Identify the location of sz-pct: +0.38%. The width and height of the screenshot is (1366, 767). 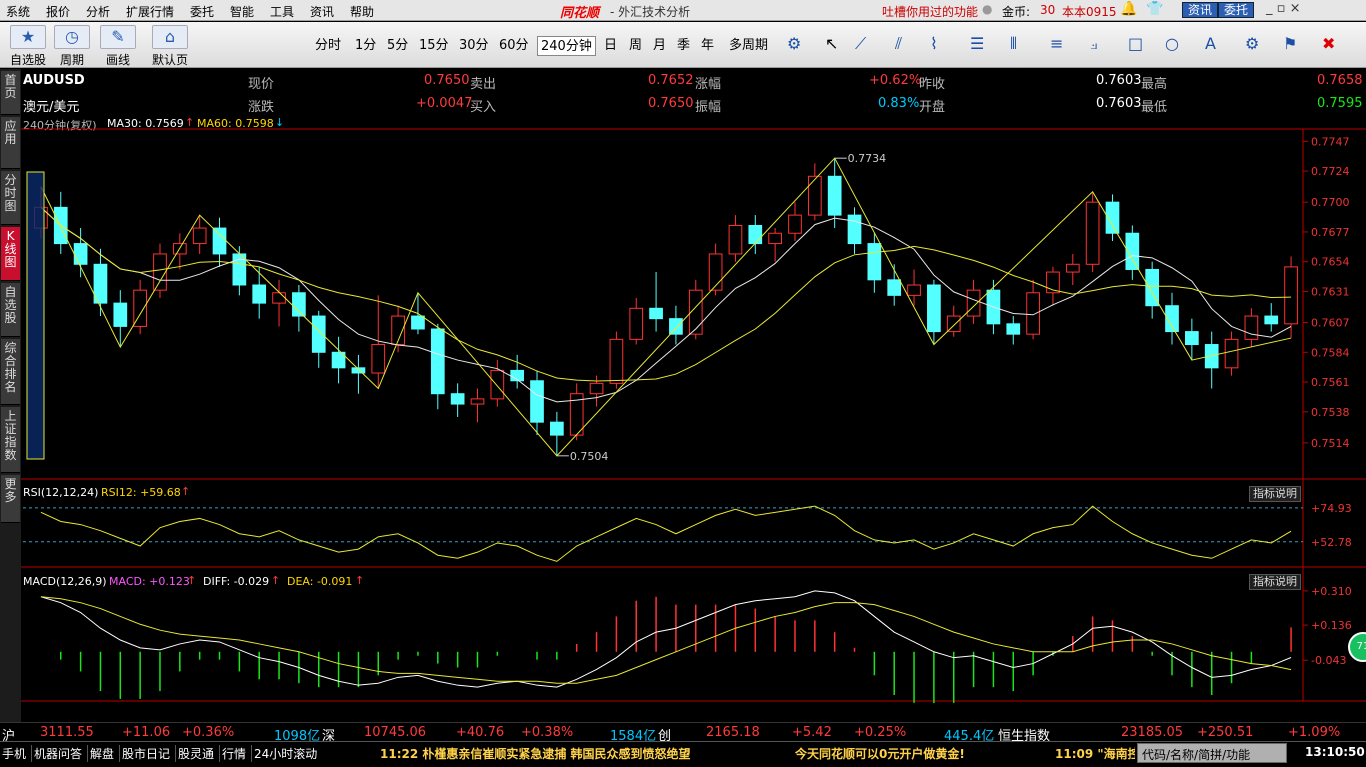
(547, 732).